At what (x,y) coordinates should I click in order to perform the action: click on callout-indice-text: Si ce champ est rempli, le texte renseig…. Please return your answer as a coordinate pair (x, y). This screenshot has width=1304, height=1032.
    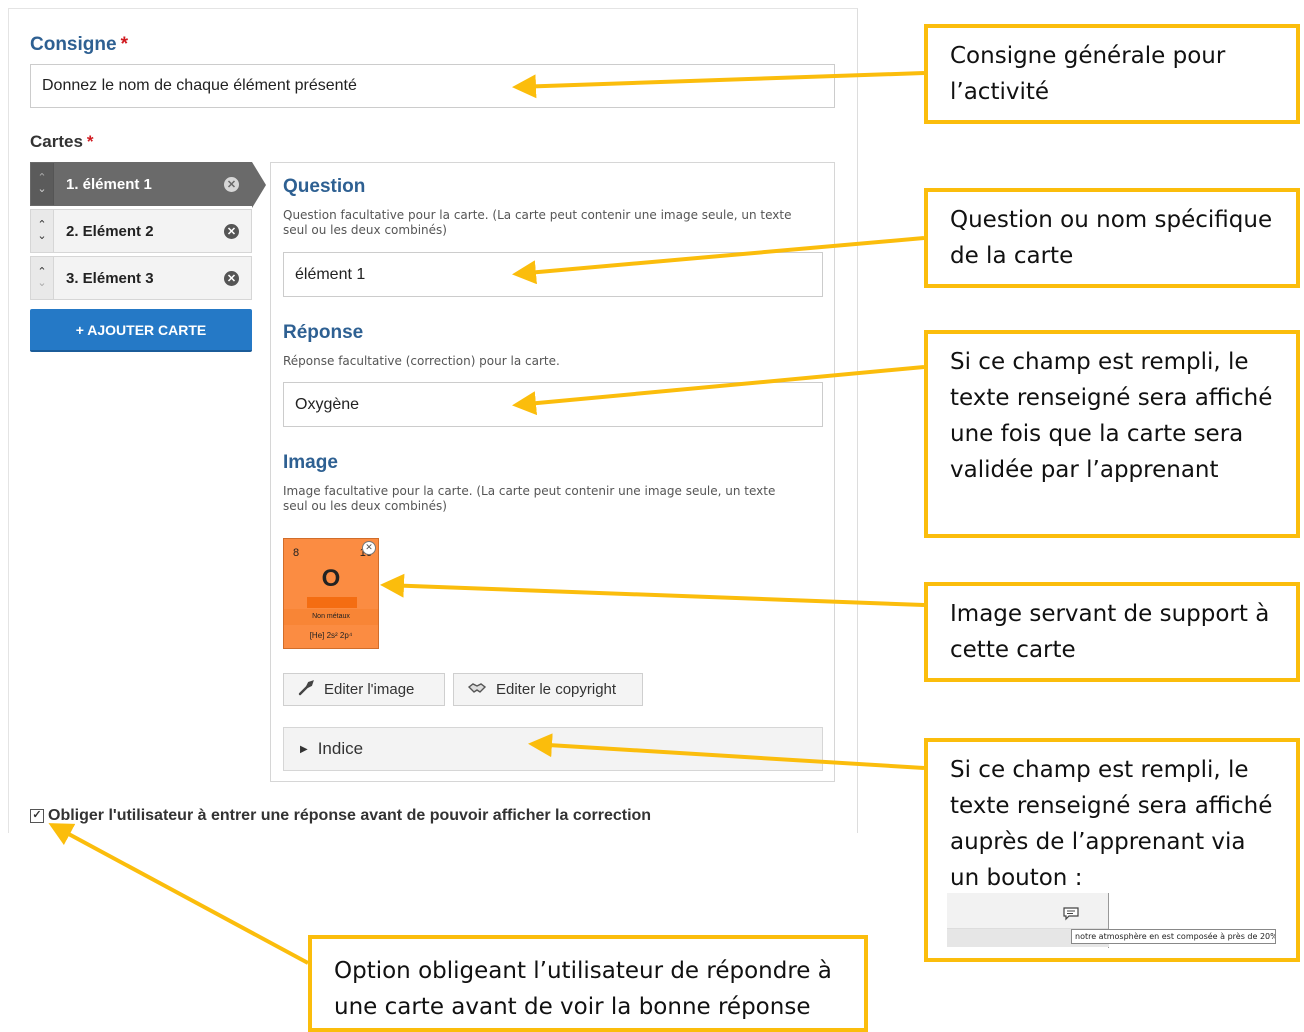
    Looking at the image, I should click on (1111, 824).